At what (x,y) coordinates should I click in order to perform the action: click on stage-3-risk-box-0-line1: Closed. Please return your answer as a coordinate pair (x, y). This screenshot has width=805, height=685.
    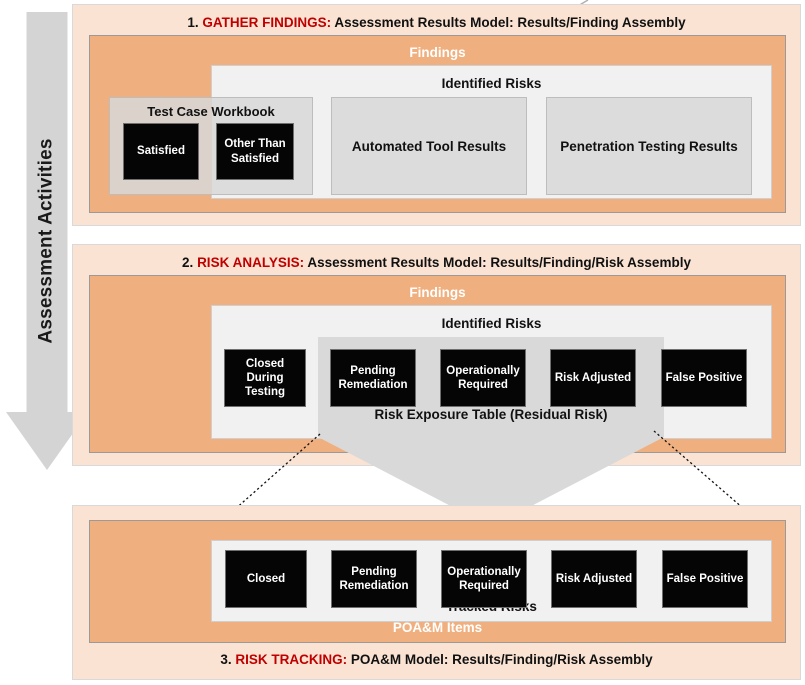
    Looking at the image, I should click on (266, 578).